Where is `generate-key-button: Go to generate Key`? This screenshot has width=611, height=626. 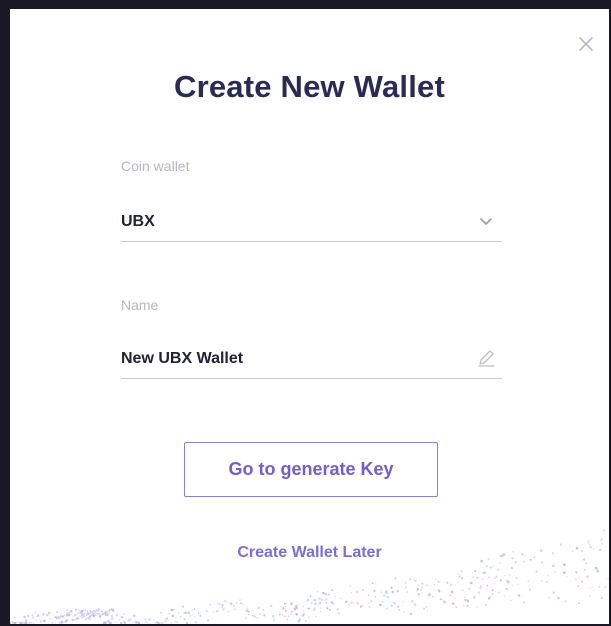
generate-key-button: Go to generate Key is located at coordinates (311, 469).